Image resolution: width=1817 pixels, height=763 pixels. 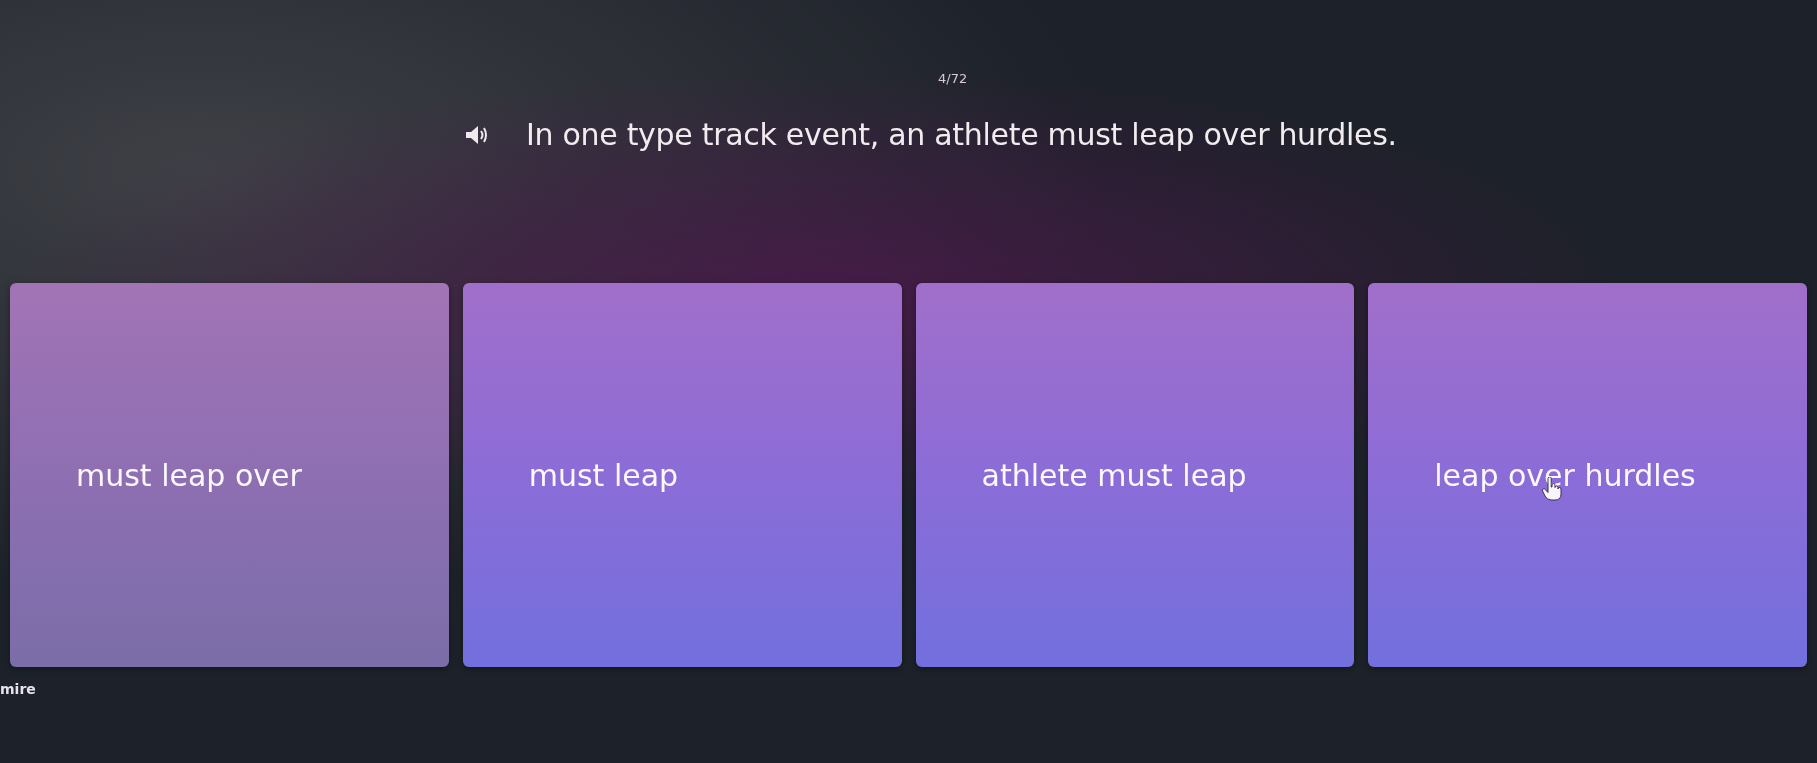 What do you see at coordinates (1587, 475) in the screenshot?
I see `answer-option: leap over hurdles` at bounding box center [1587, 475].